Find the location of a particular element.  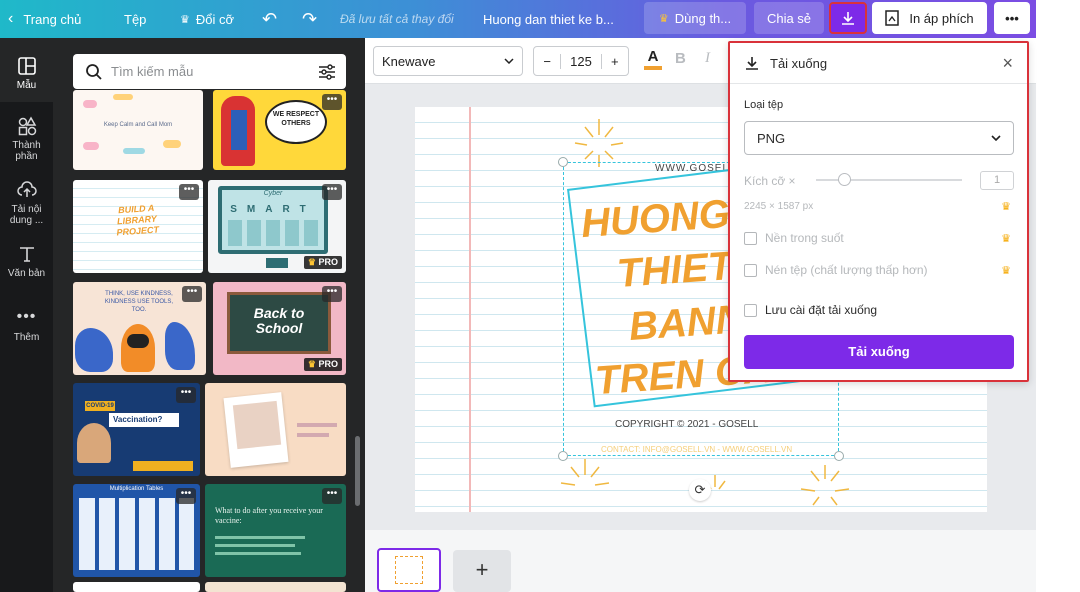

italic-button: I is located at coordinates (707, 58).